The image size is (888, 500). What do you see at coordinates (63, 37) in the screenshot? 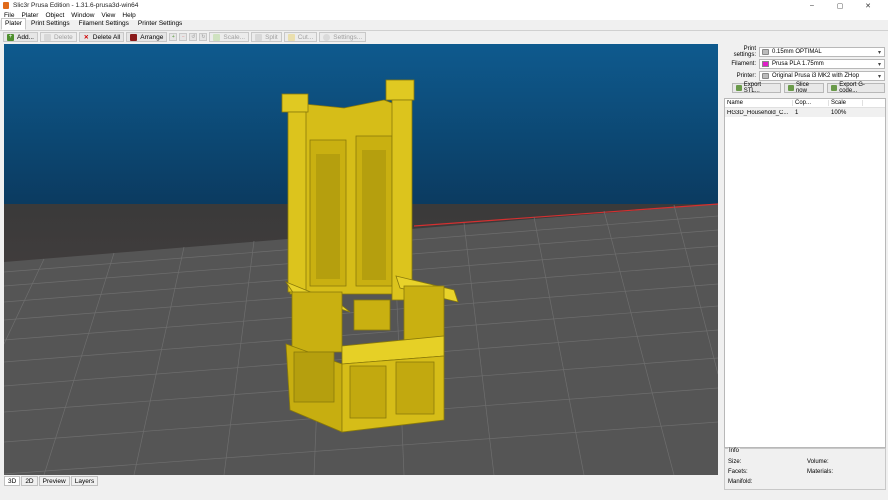
I see `delete-button-label: Delete` at bounding box center [63, 37].